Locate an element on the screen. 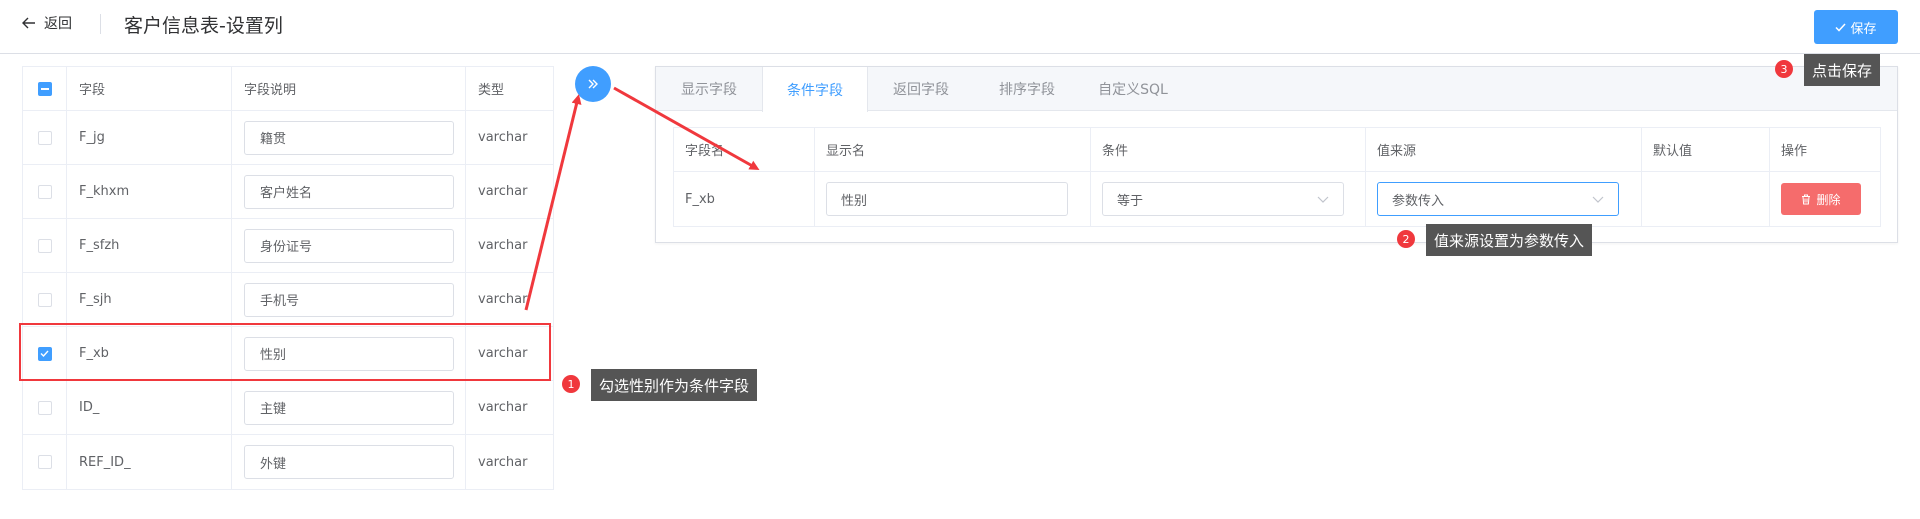 The width and height of the screenshot is (1920, 519). table-row: F_khxm varchar is located at coordinates (288, 192).